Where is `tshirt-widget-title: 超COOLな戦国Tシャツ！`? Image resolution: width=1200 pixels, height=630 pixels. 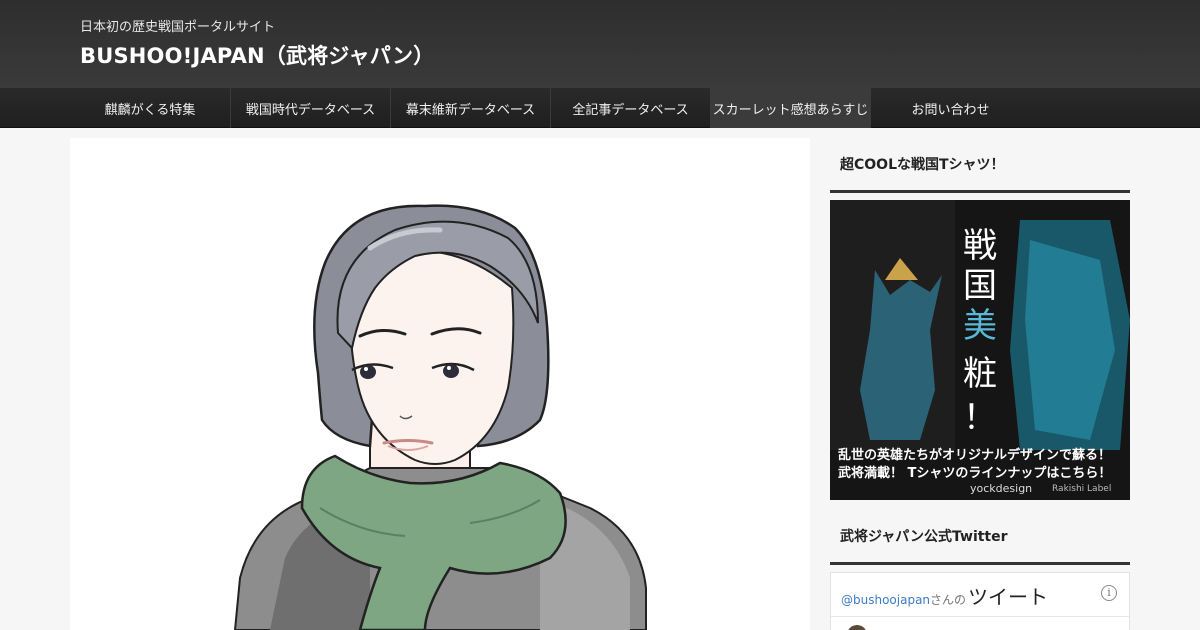 tshirt-widget-title: 超COOLな戦国Tシャツ！ is located at coordinates (980, 165).